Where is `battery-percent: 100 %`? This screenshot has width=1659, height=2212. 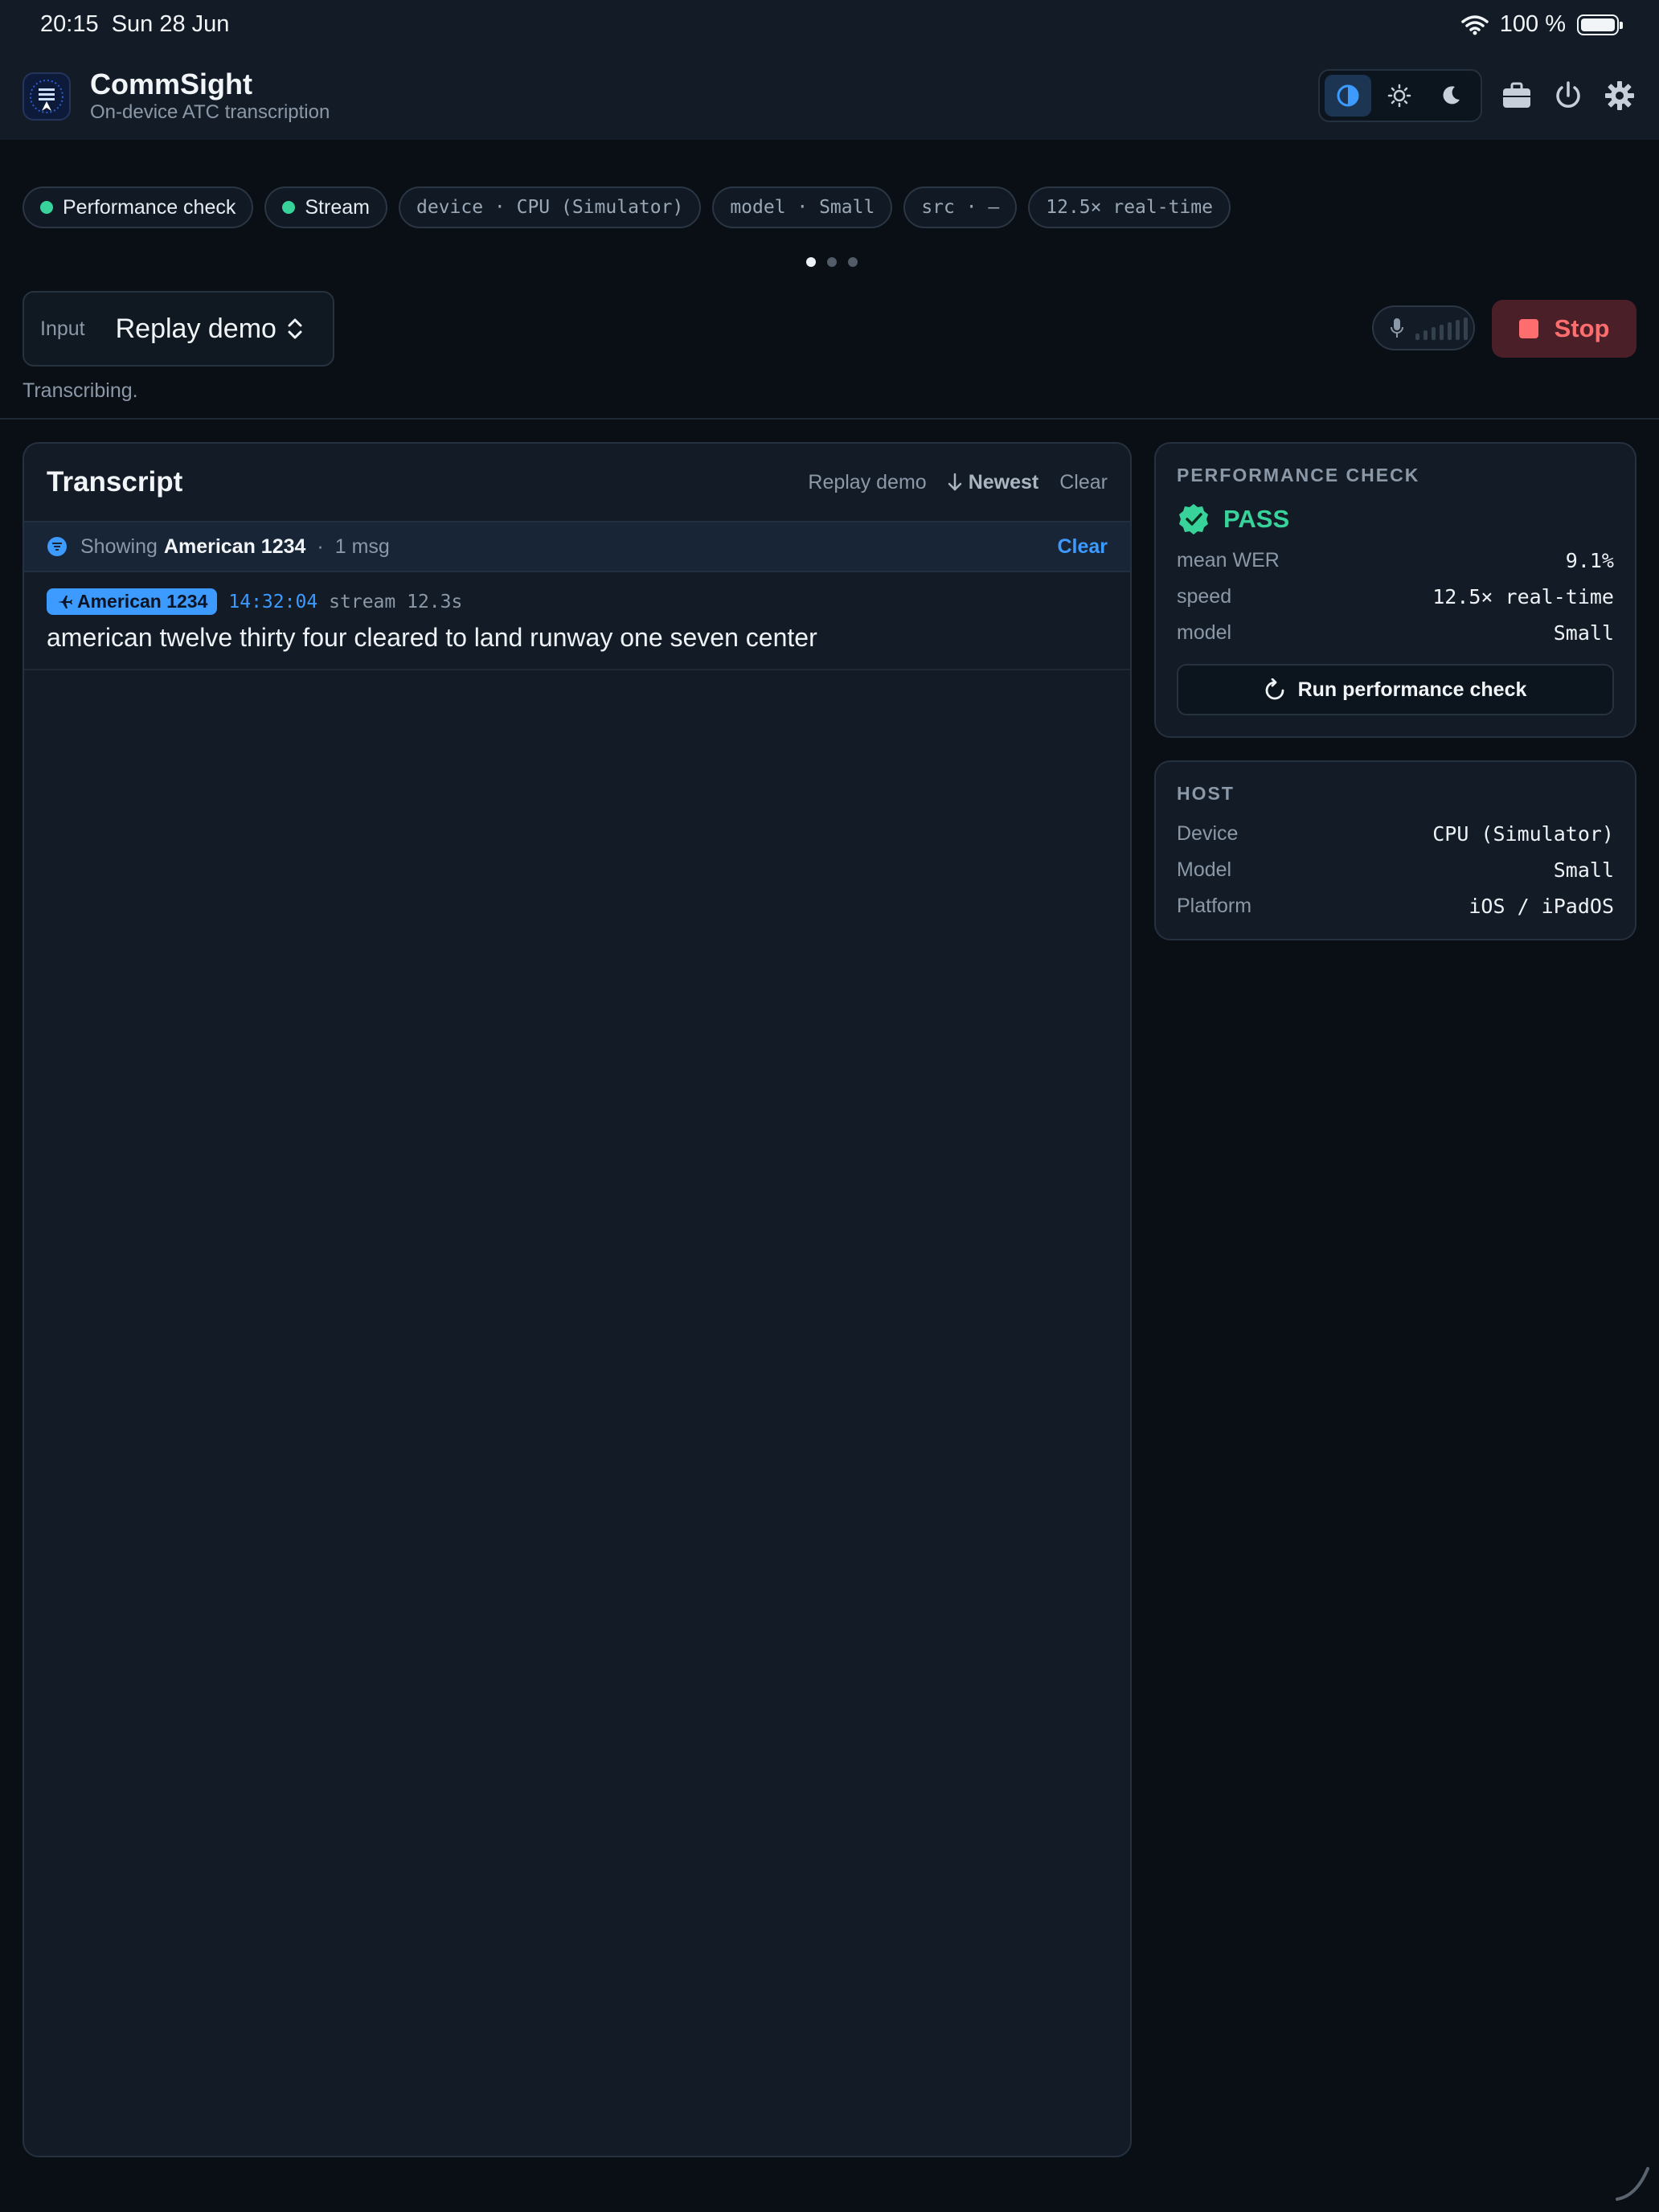
battery-percent: 100 % is located at coordinates (1532, 24).